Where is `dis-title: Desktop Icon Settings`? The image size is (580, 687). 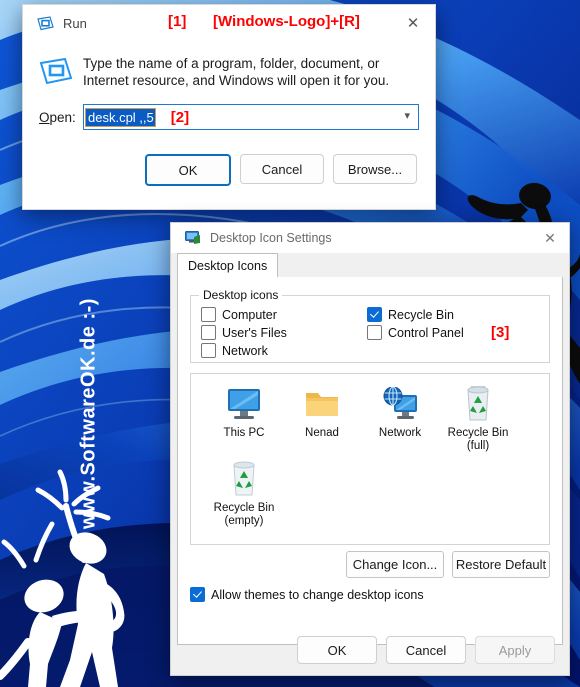 dis-title: Desktop Icon Settings is located at coordinates (271, 238).